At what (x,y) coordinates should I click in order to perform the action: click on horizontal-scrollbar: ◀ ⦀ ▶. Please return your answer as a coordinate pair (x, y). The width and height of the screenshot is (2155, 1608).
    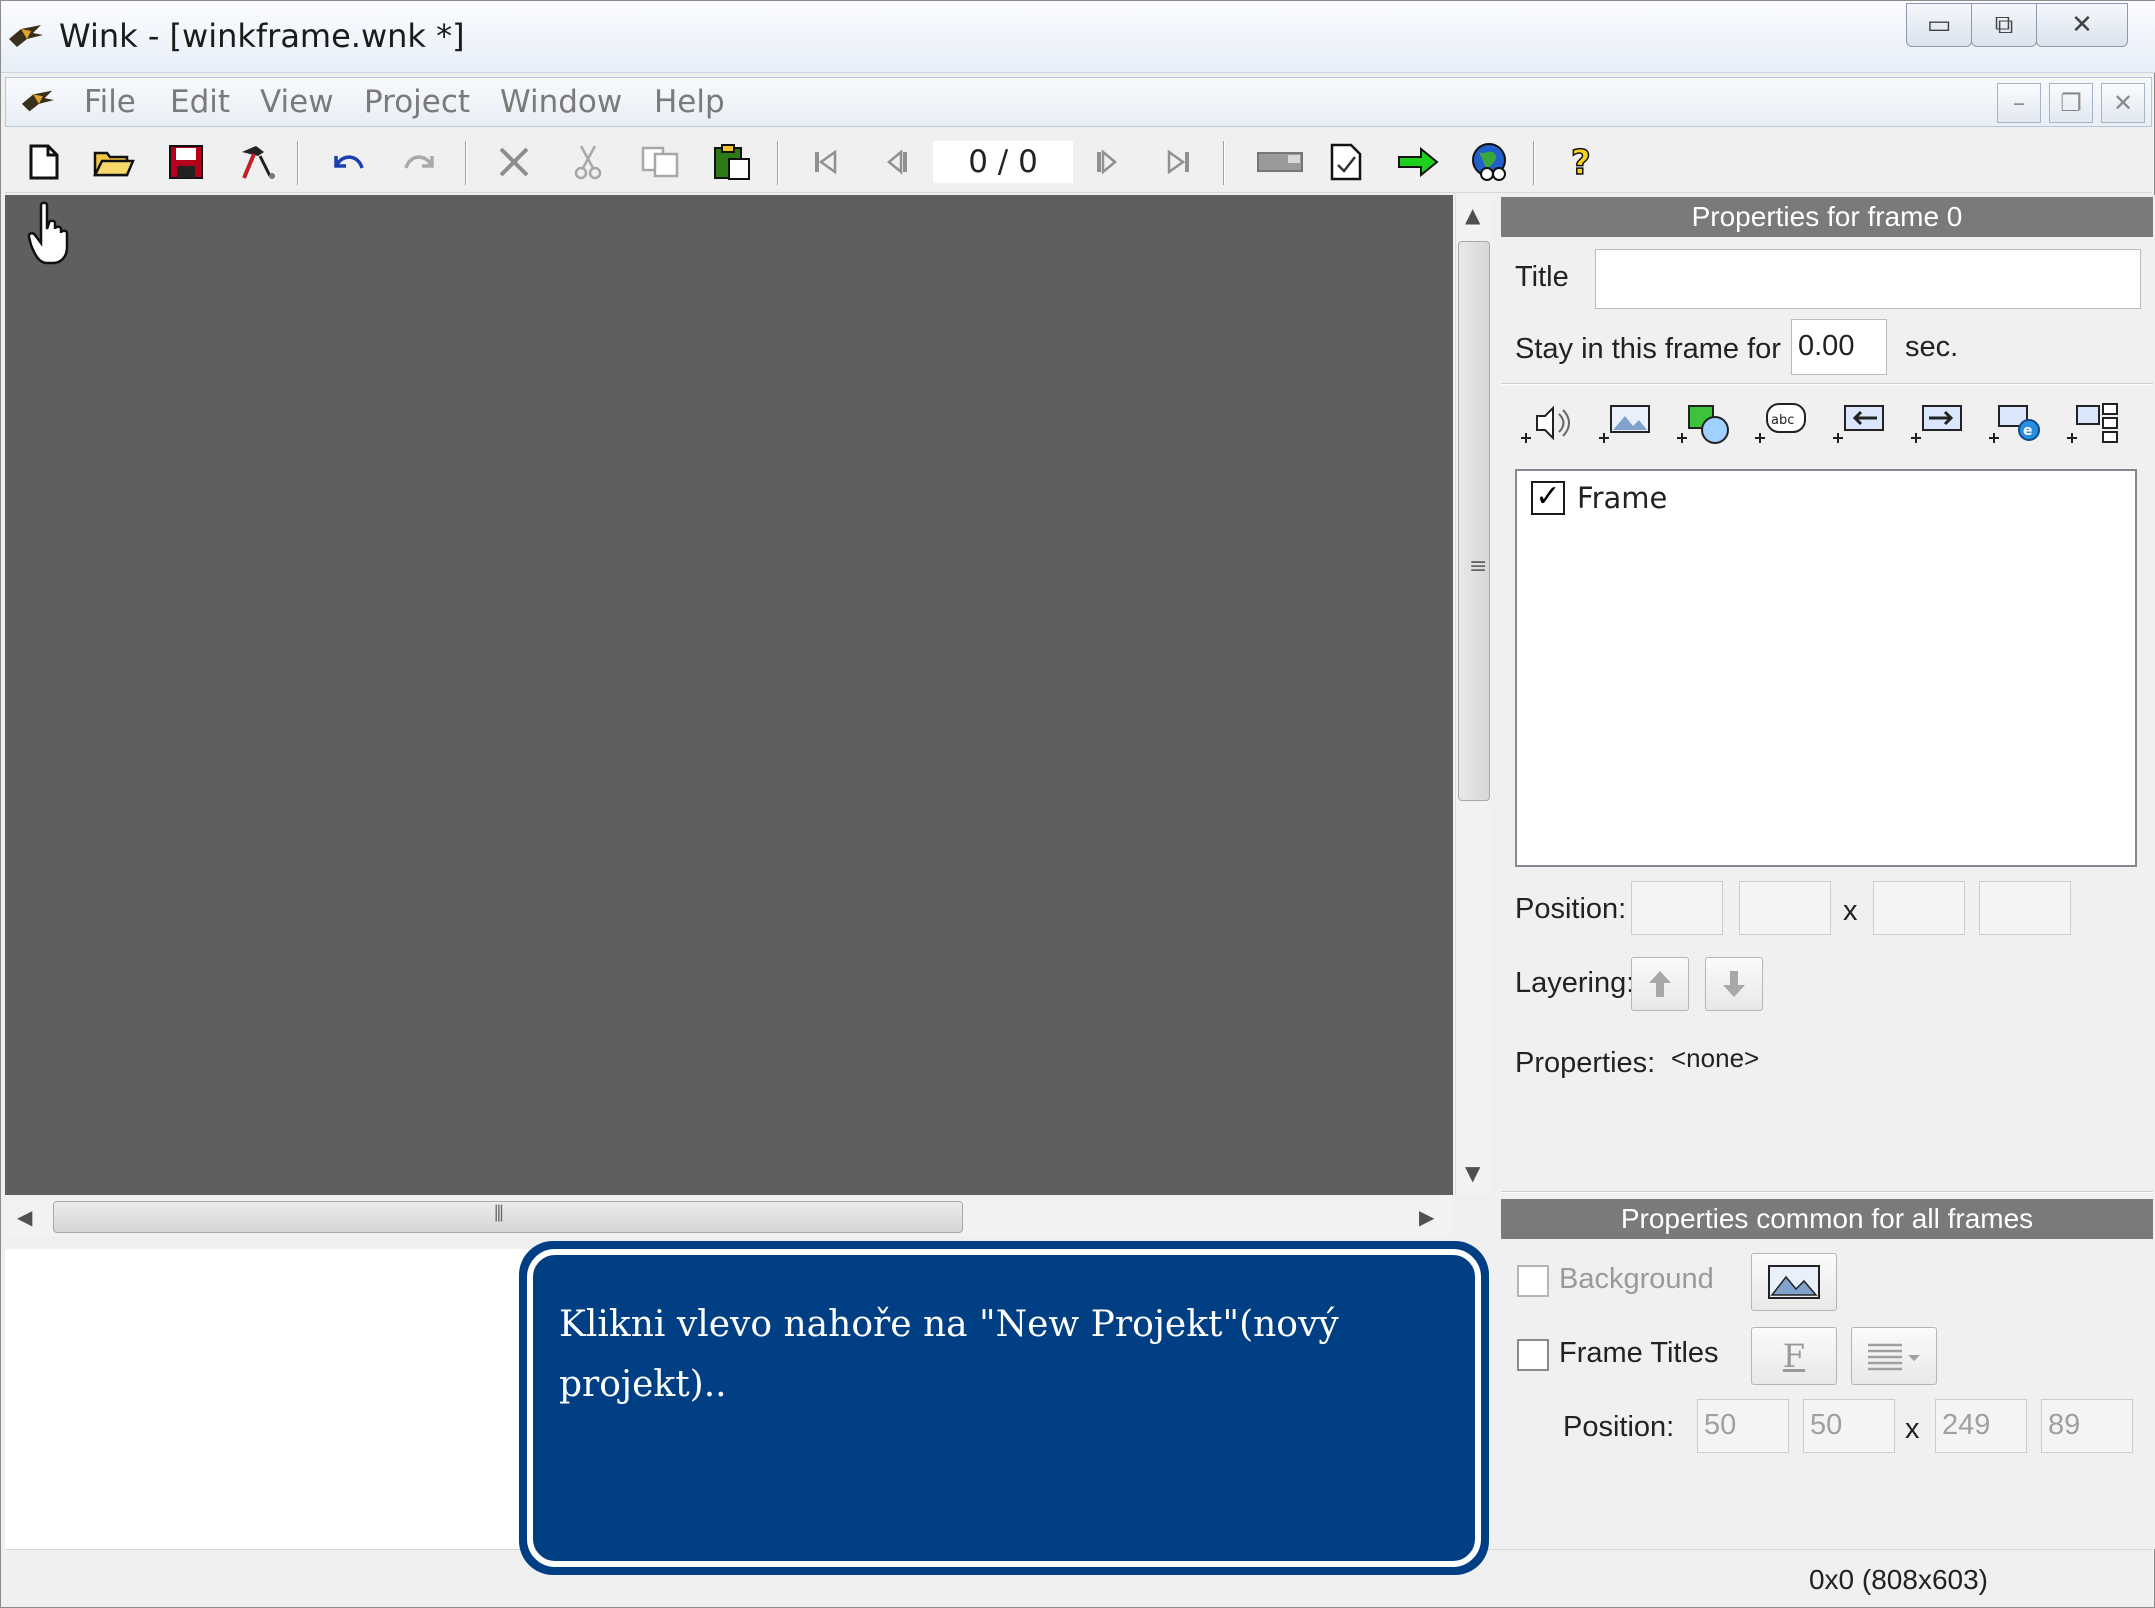
    Looking at the image, I should click on (729, 1217).